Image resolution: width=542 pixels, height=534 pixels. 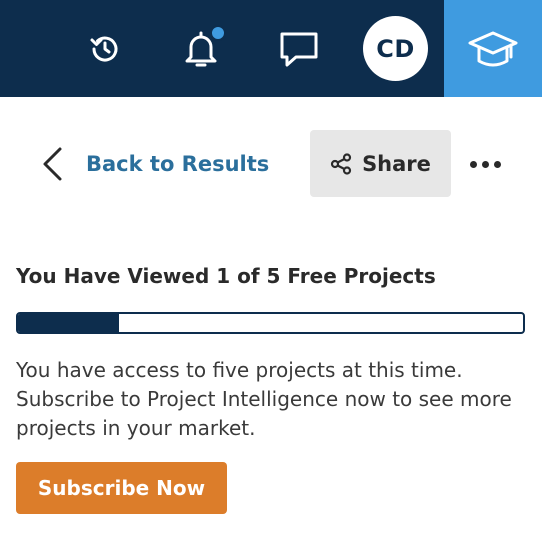 I want to click on avatar-initials: CD, so click(x=395, y=48).